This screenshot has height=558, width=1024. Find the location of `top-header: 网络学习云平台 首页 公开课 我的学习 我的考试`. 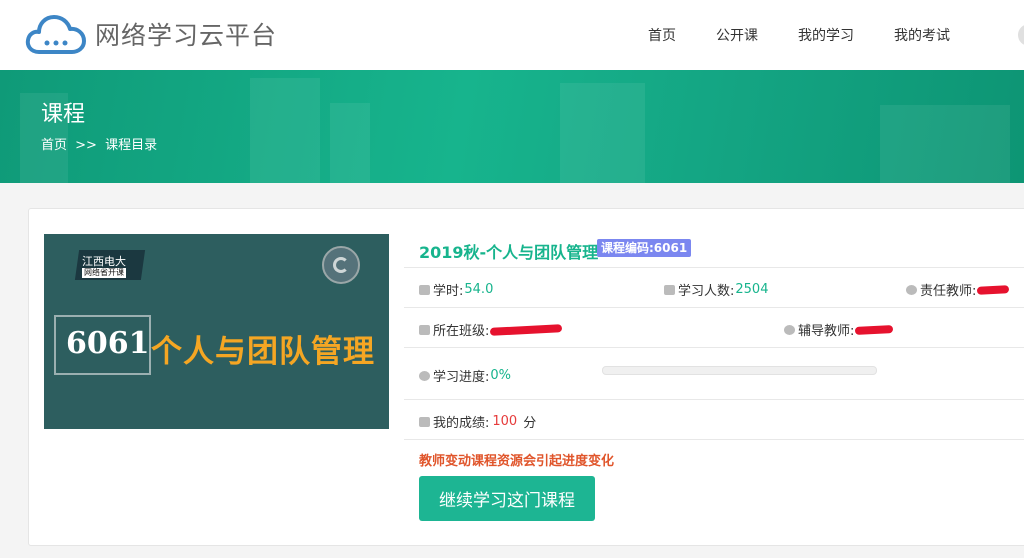

top-header: 网络学习云平台 首页 公开课 我的学习 我的考试 is located at coordinates (512, 35).